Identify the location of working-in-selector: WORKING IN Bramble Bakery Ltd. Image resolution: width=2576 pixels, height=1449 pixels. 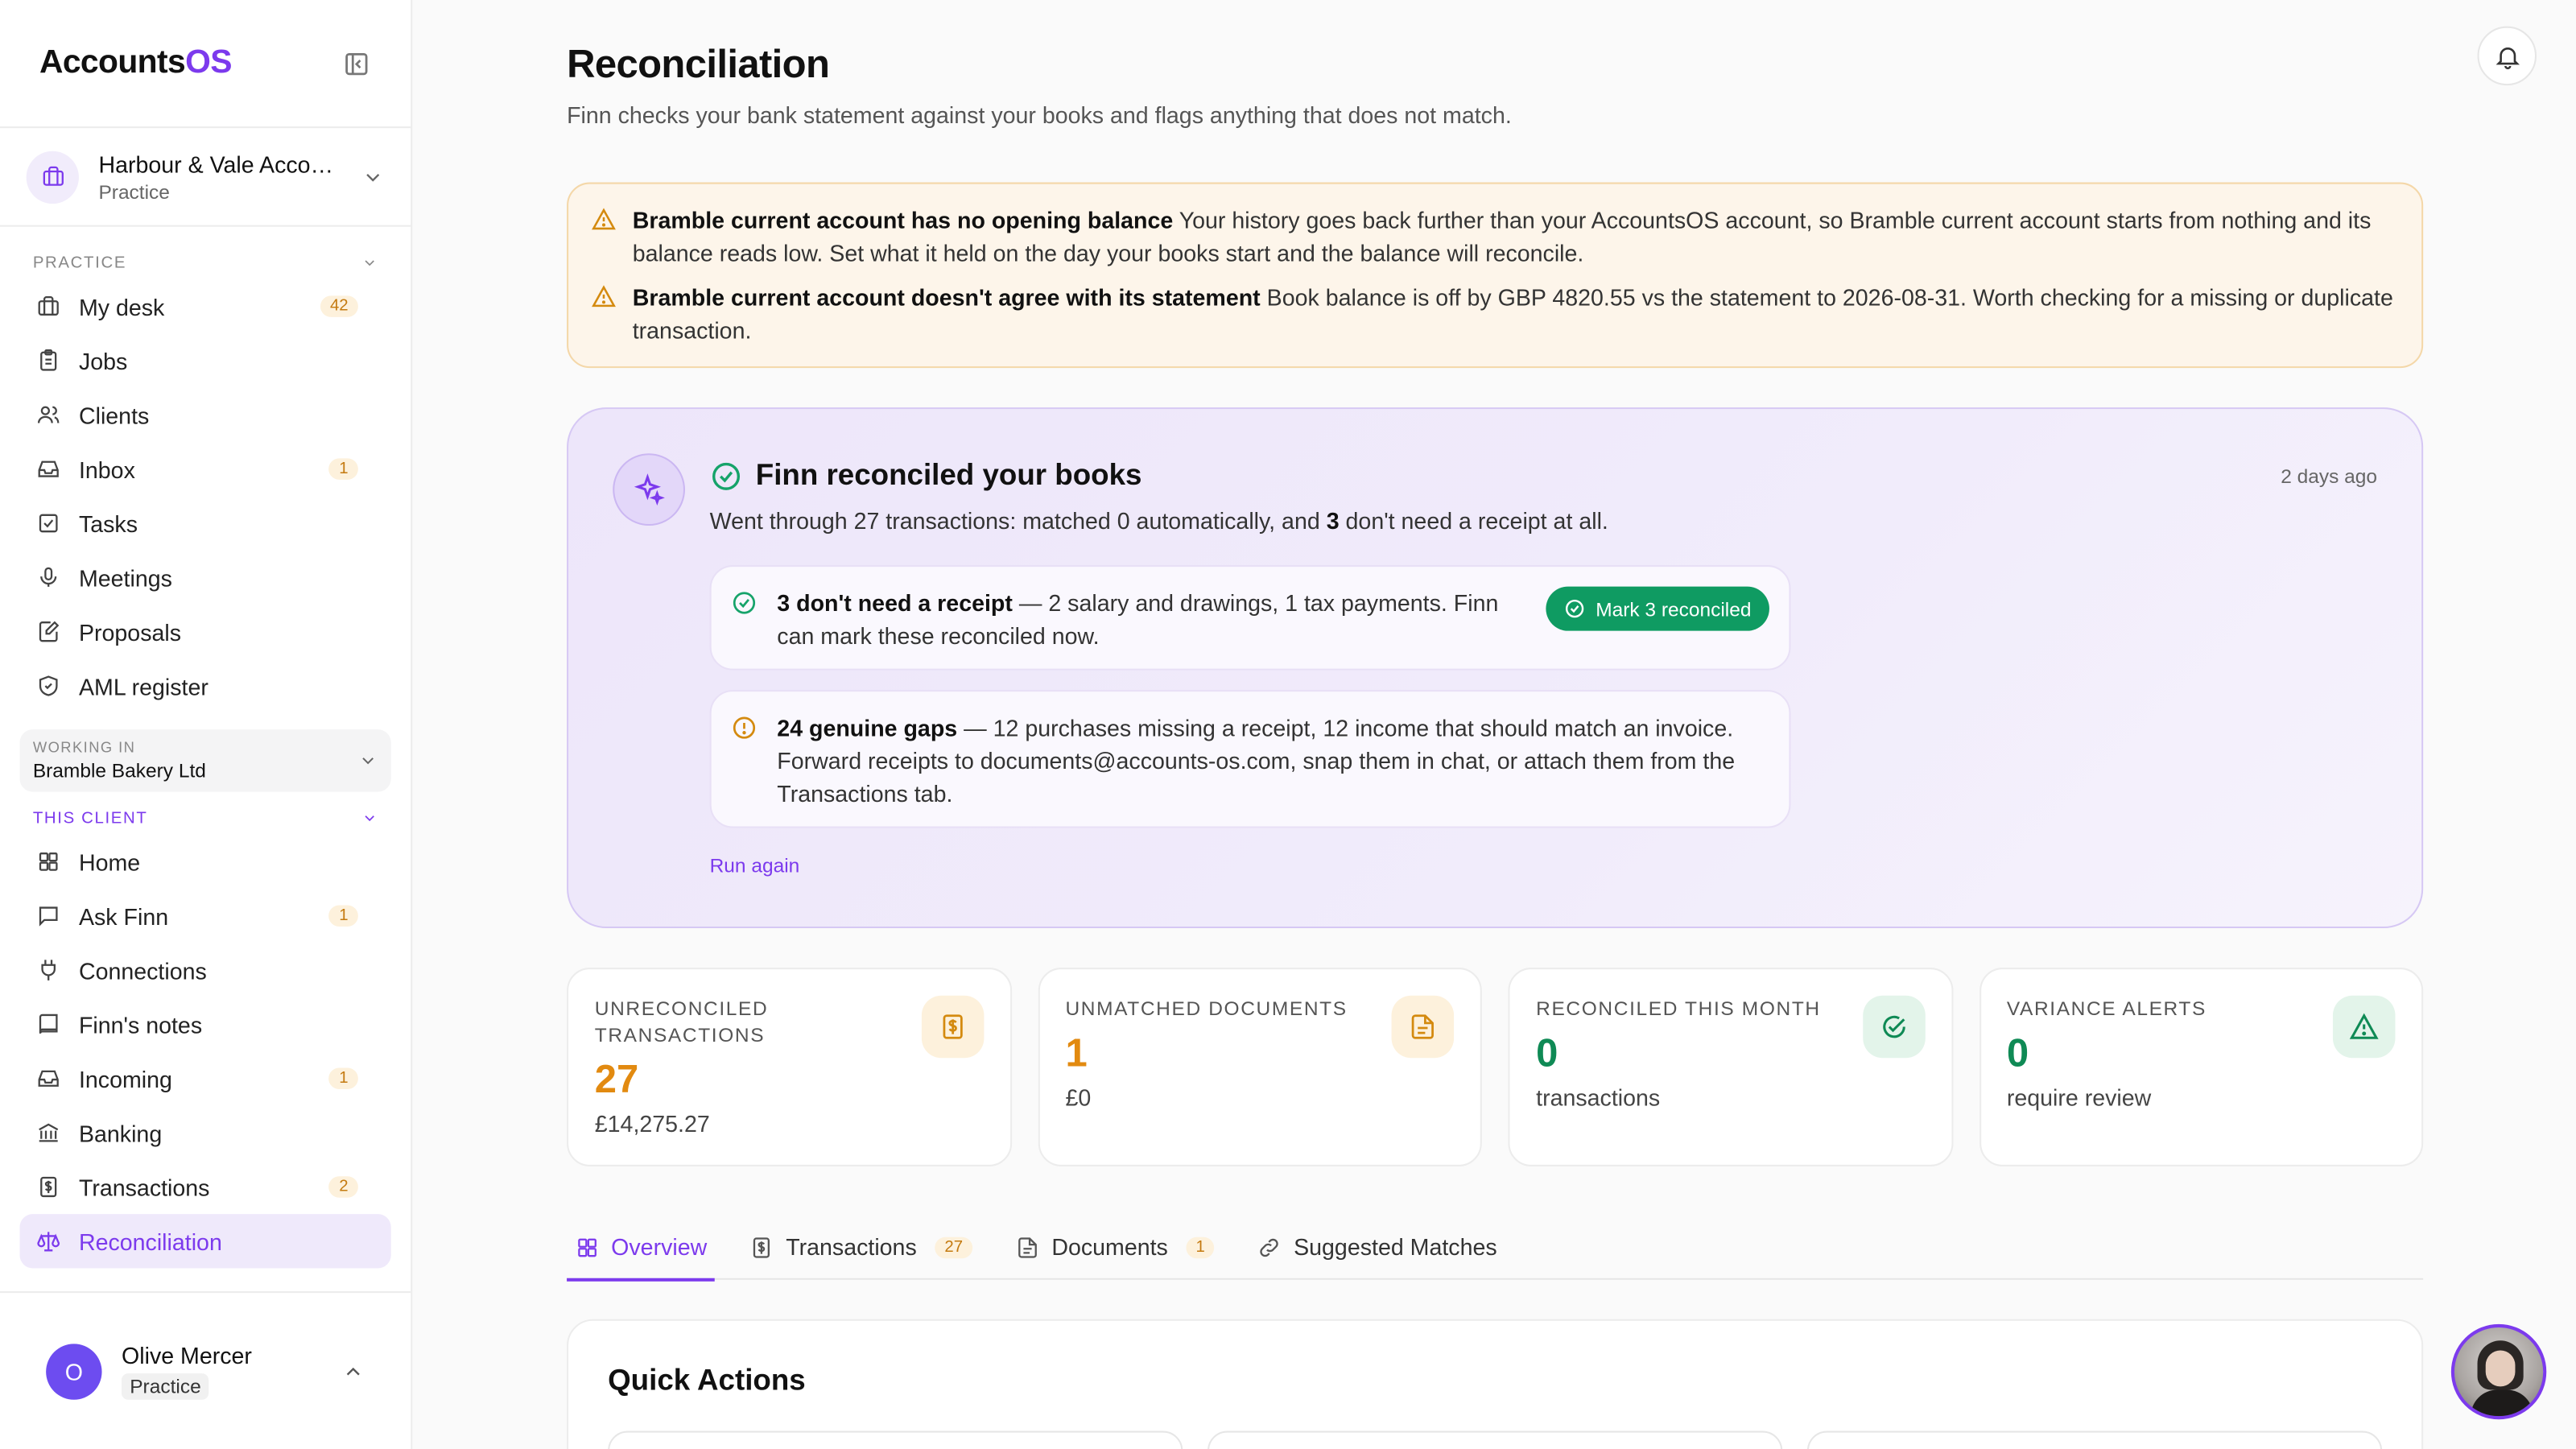
(205, 760).